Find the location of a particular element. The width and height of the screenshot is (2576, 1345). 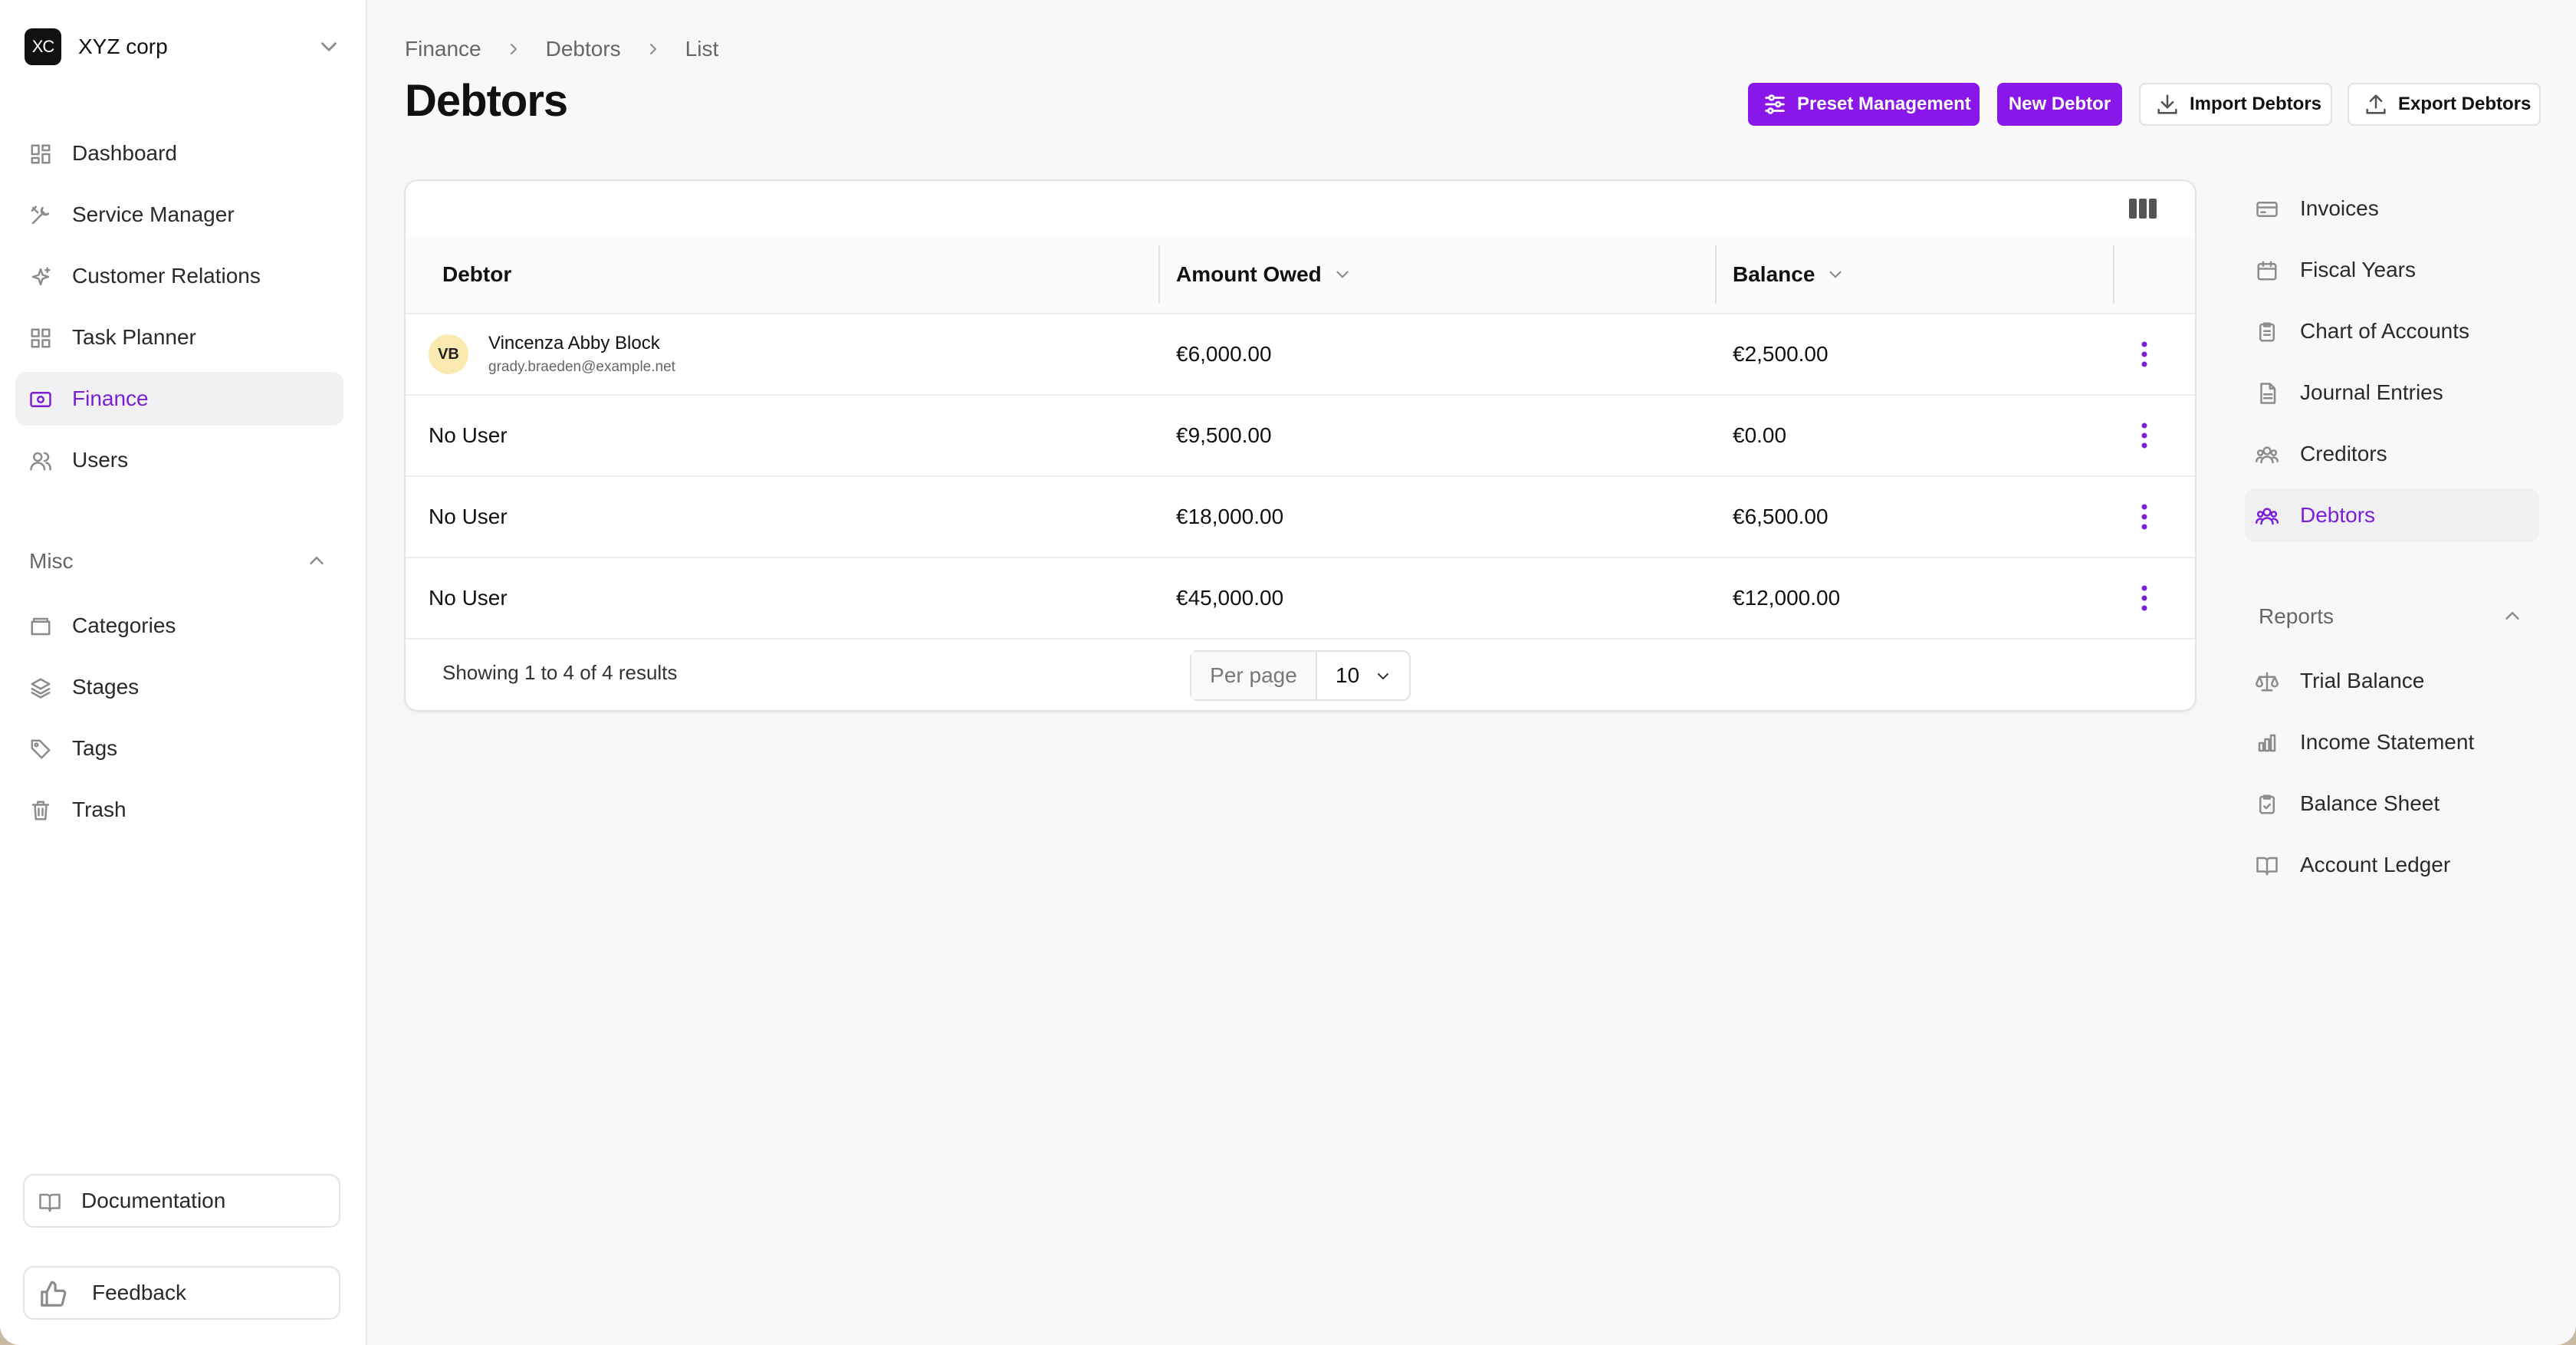

amount-owed-cell: €18,000.00 is located at coordinates (1230, 517).